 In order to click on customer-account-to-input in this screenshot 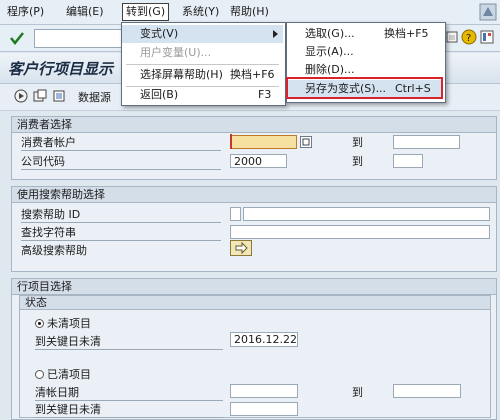, I will do `click(426, 142)`.